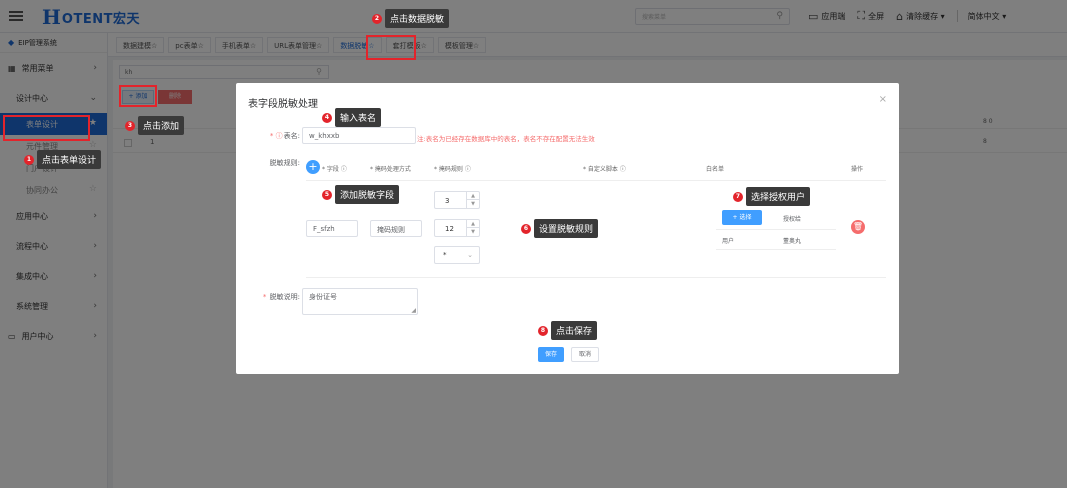 The height and width of the screenshot is (488, 1067). I want to click on field-input: F_sfzh, so click(332, 228).